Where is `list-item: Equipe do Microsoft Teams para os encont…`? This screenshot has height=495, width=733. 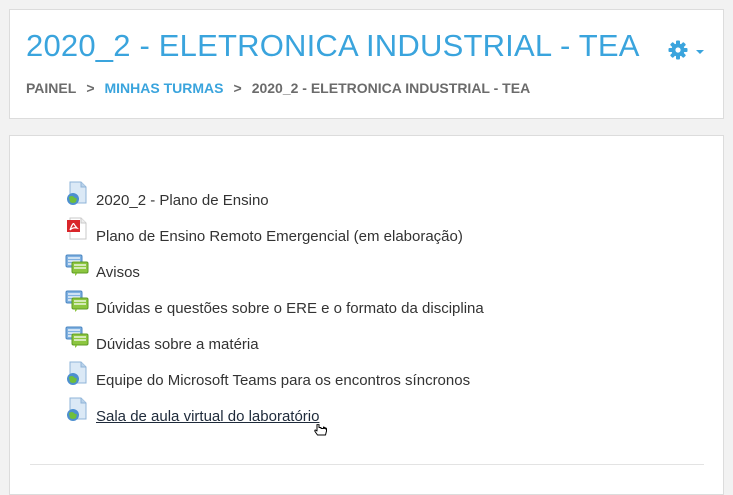
list-item: Equipe do Microsoft Teams para os encont… is located at coordinates (274, 380).